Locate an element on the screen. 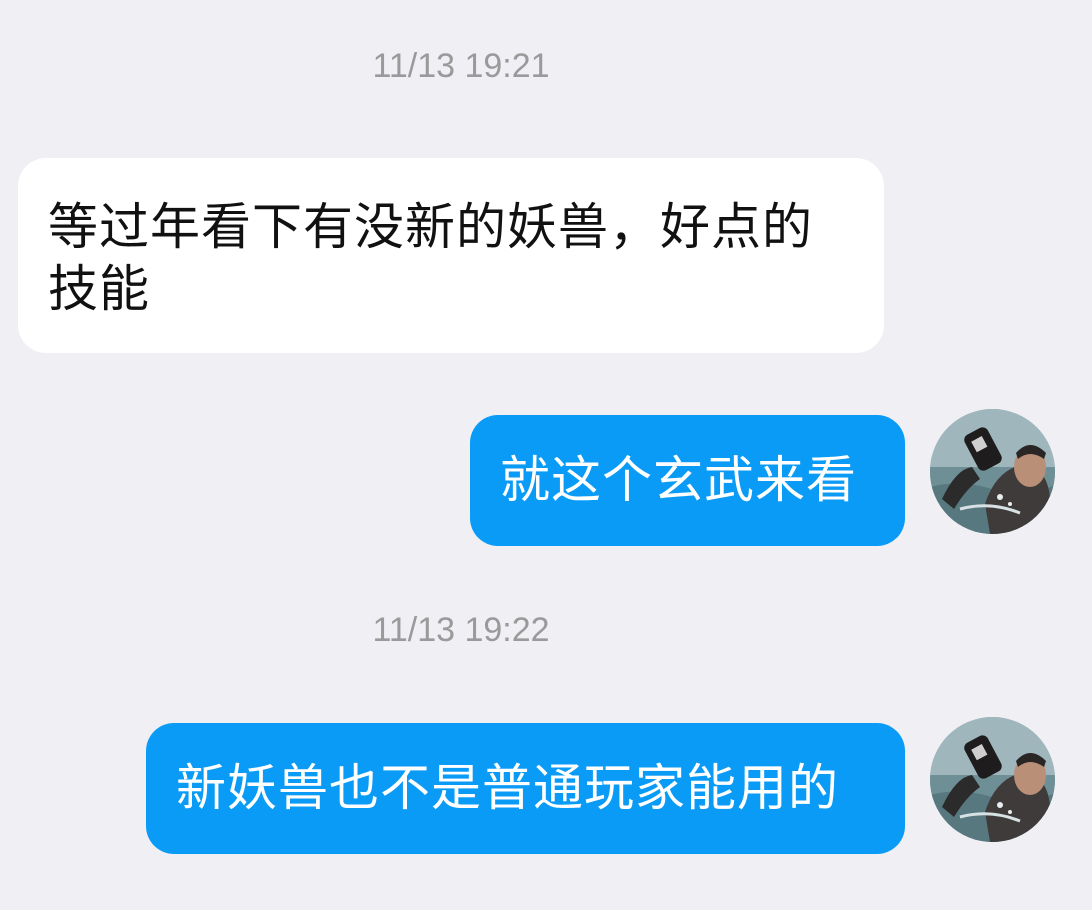 The height and width of the screenshot is (910, 1092). outgoing-message-bubble: 就这个玄武来看 is located at coordinates (687, 480).